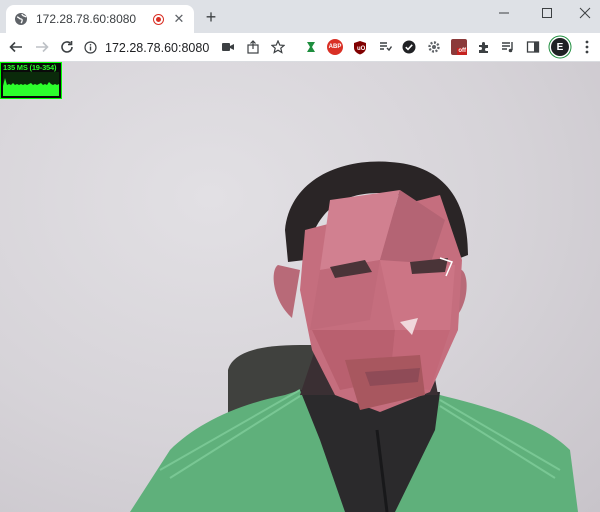  Describe the element at coordinates (278, 47) in the screenshot. I see `bookmark-star-icon` at that location.